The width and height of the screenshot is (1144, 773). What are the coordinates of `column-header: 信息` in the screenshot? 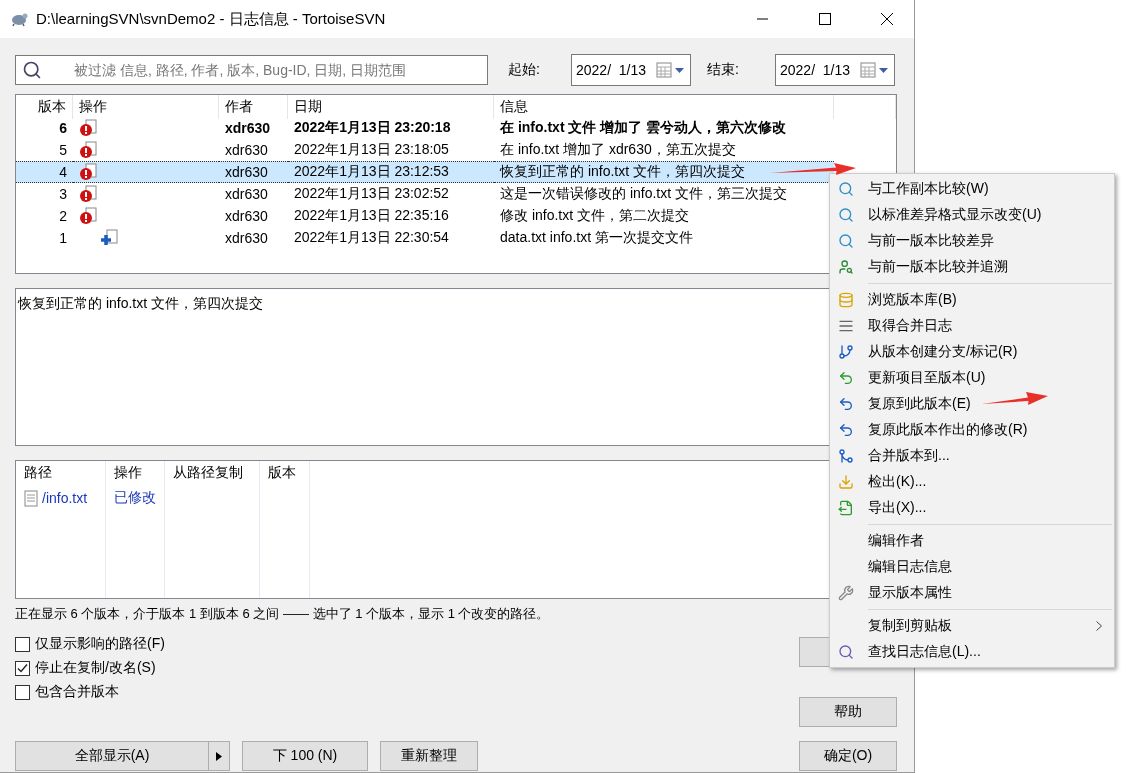 It's located at (664, 107).